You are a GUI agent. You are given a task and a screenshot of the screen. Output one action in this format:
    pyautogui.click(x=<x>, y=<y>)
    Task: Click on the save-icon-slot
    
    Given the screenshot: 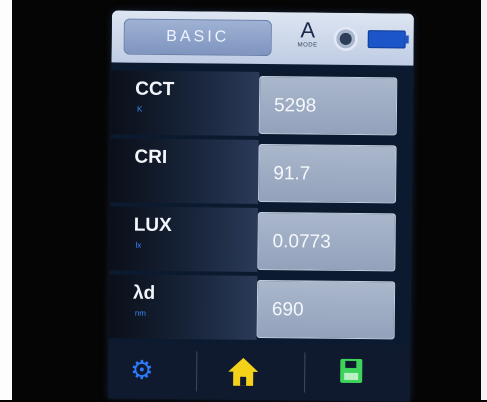 What is the action you would take?
    pyautogui.click(x=351, y=364)
    